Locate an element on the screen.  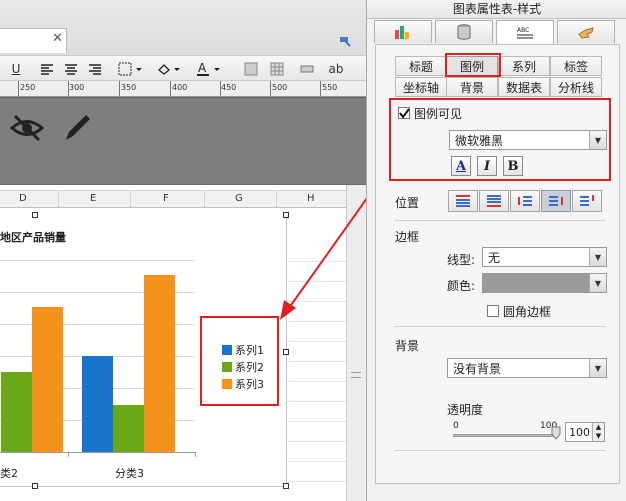
bar-系列1-分类3 is located at coordinates (97, 404).